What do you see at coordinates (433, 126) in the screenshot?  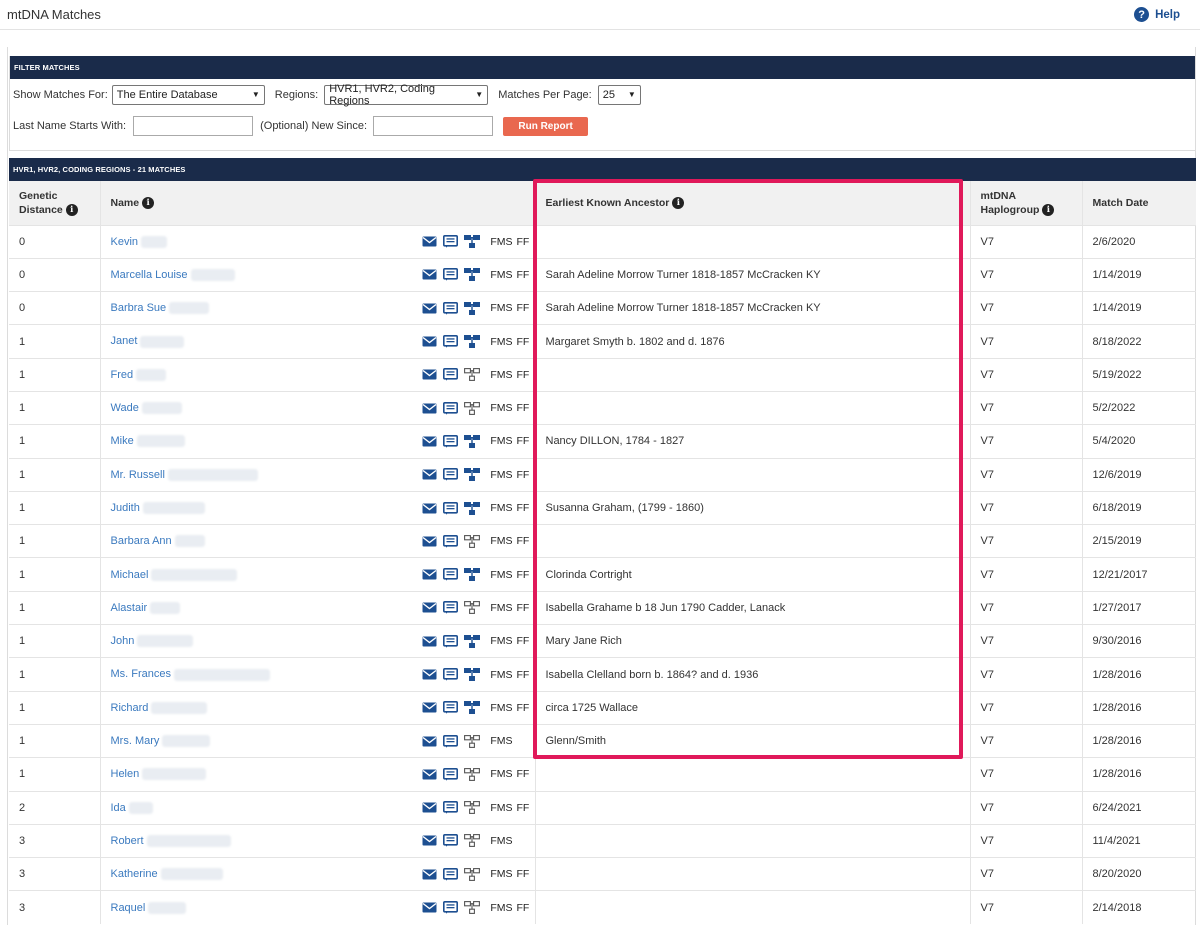 I see `new-since-input` at bounding box center [433, 126].